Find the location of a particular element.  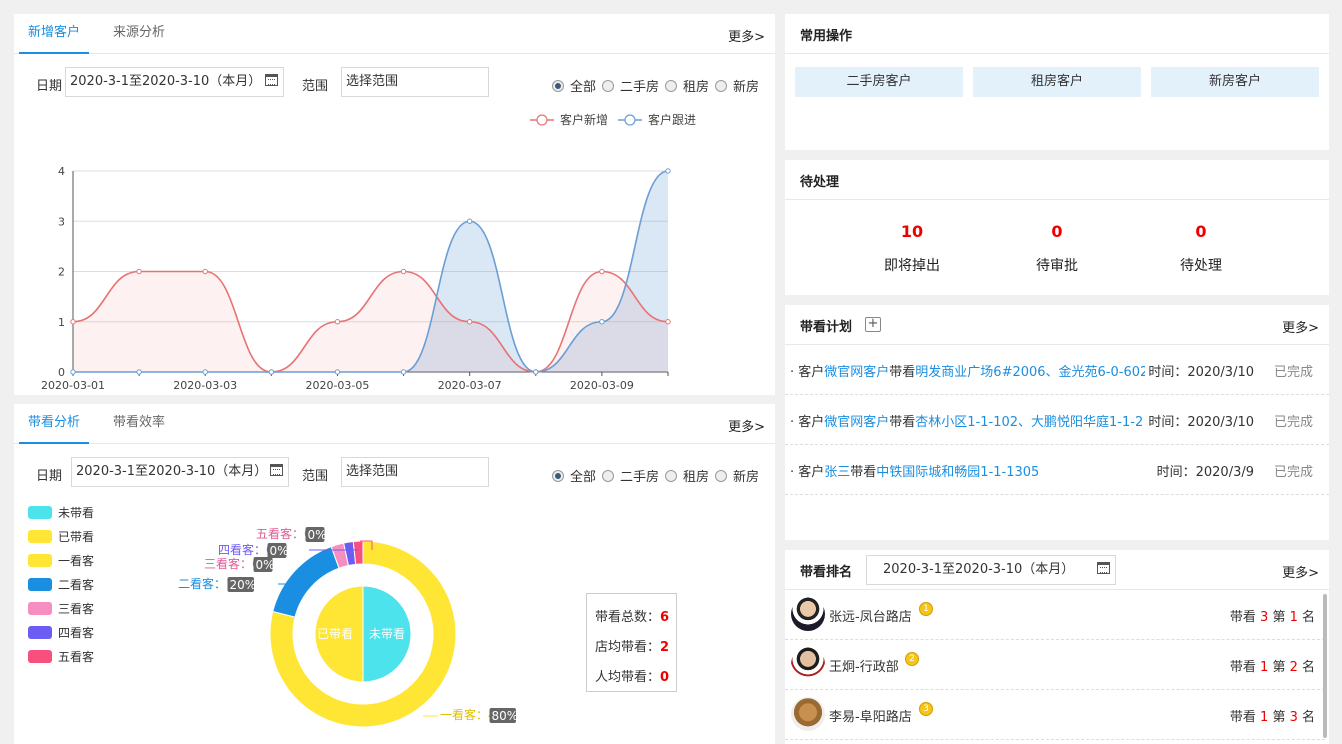

stat-text: 带看 is located at coordinates (1245, 717).